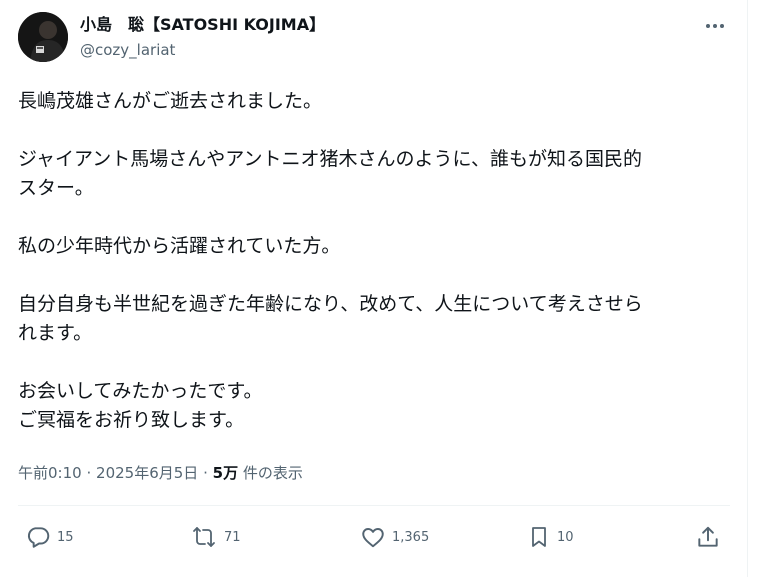  I want to click on tweet-line: ご冥福をお祈り致します。, so click(131, 420).